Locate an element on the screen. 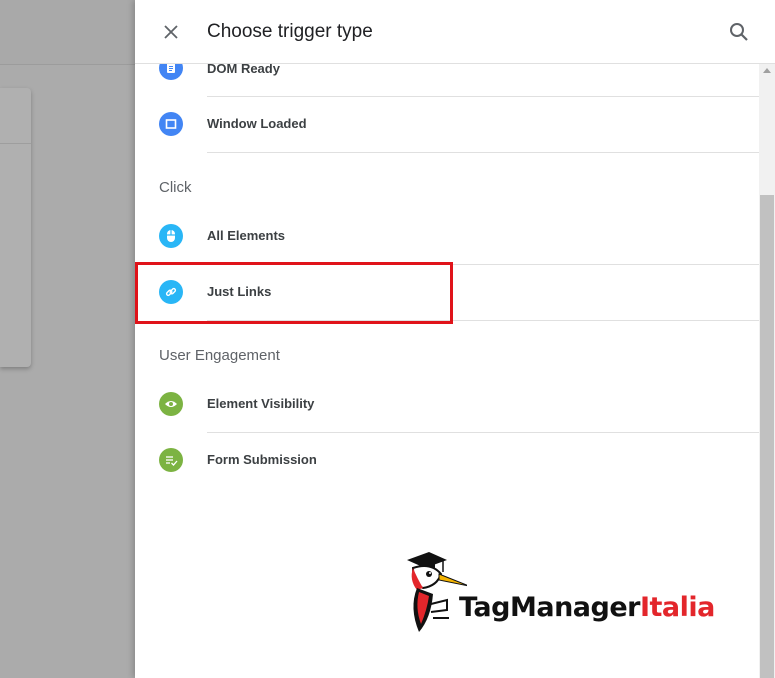  divider is located at coordinates (483, 152).